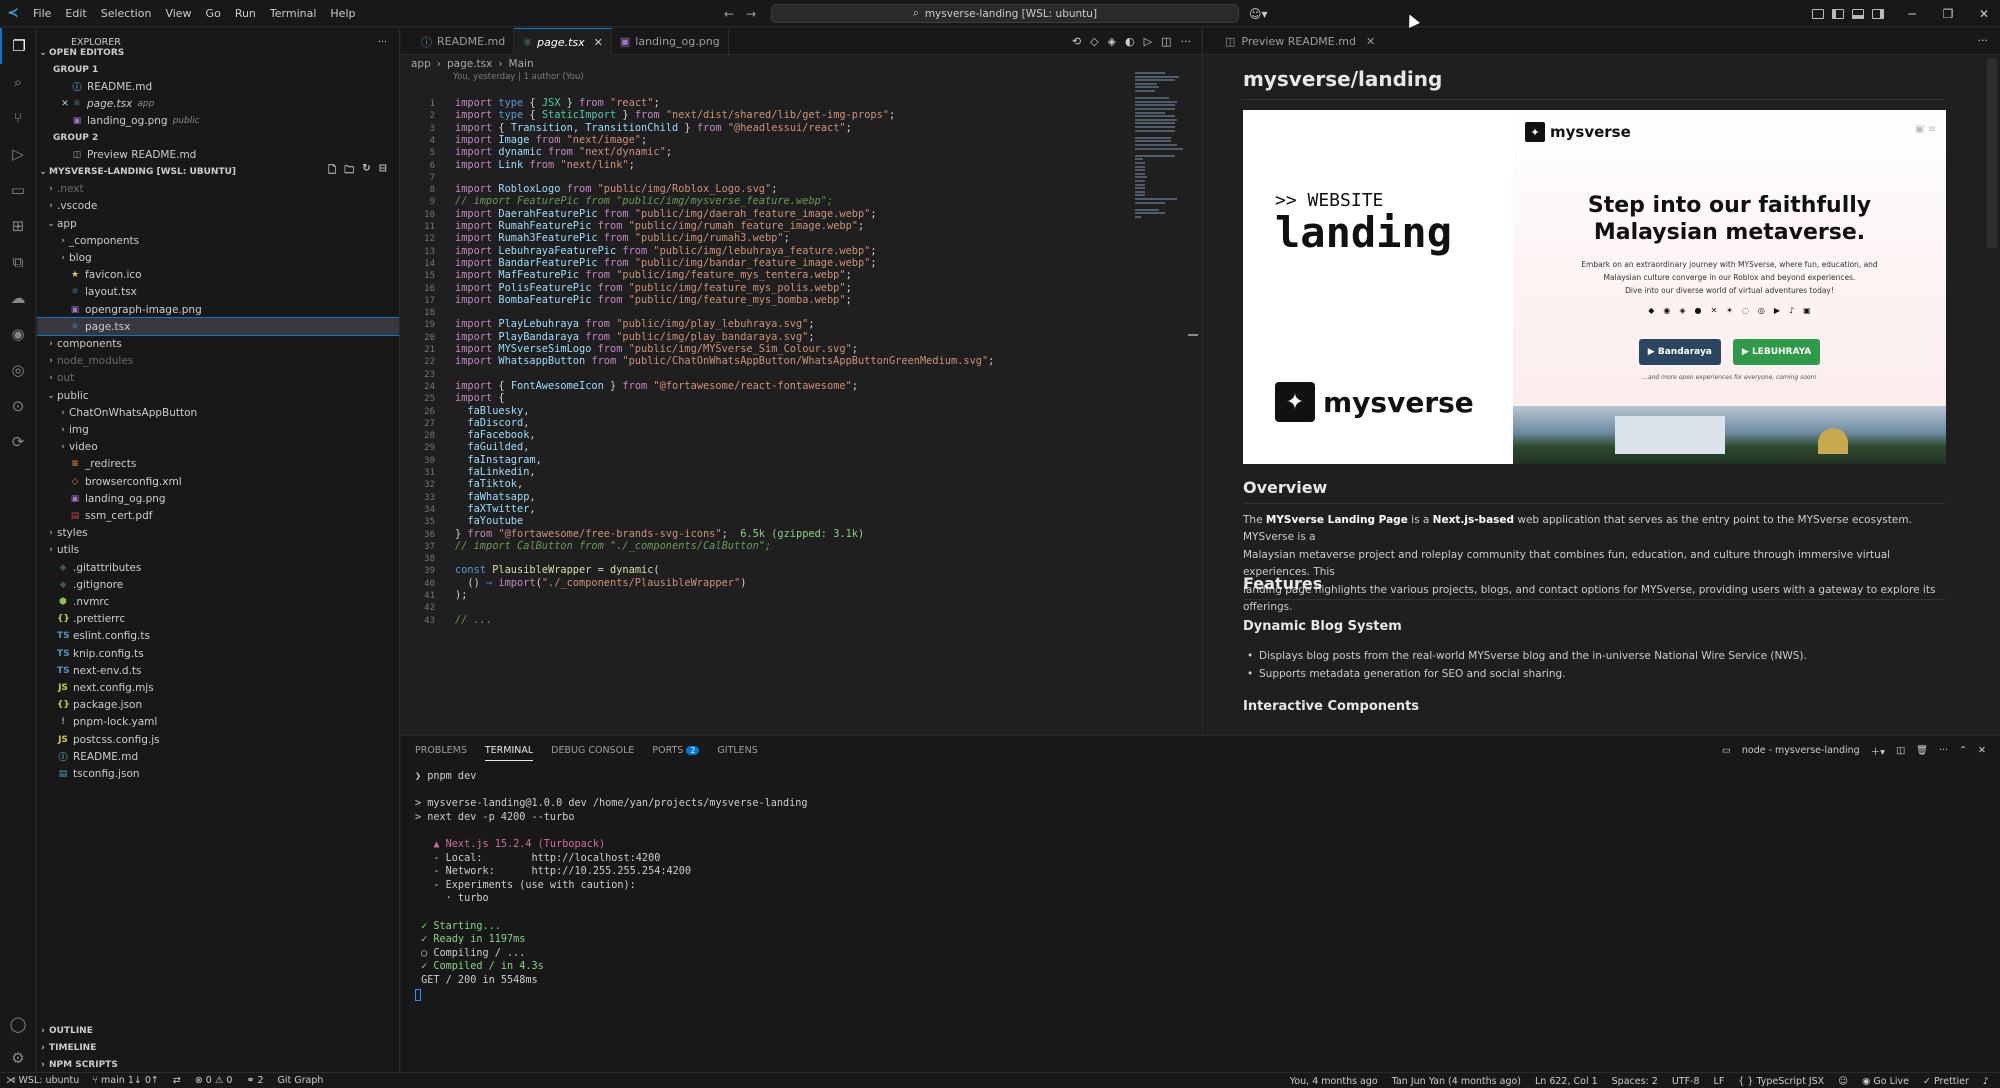  I want to click on indentation: Spaces: 2, so click(1635, 1081).